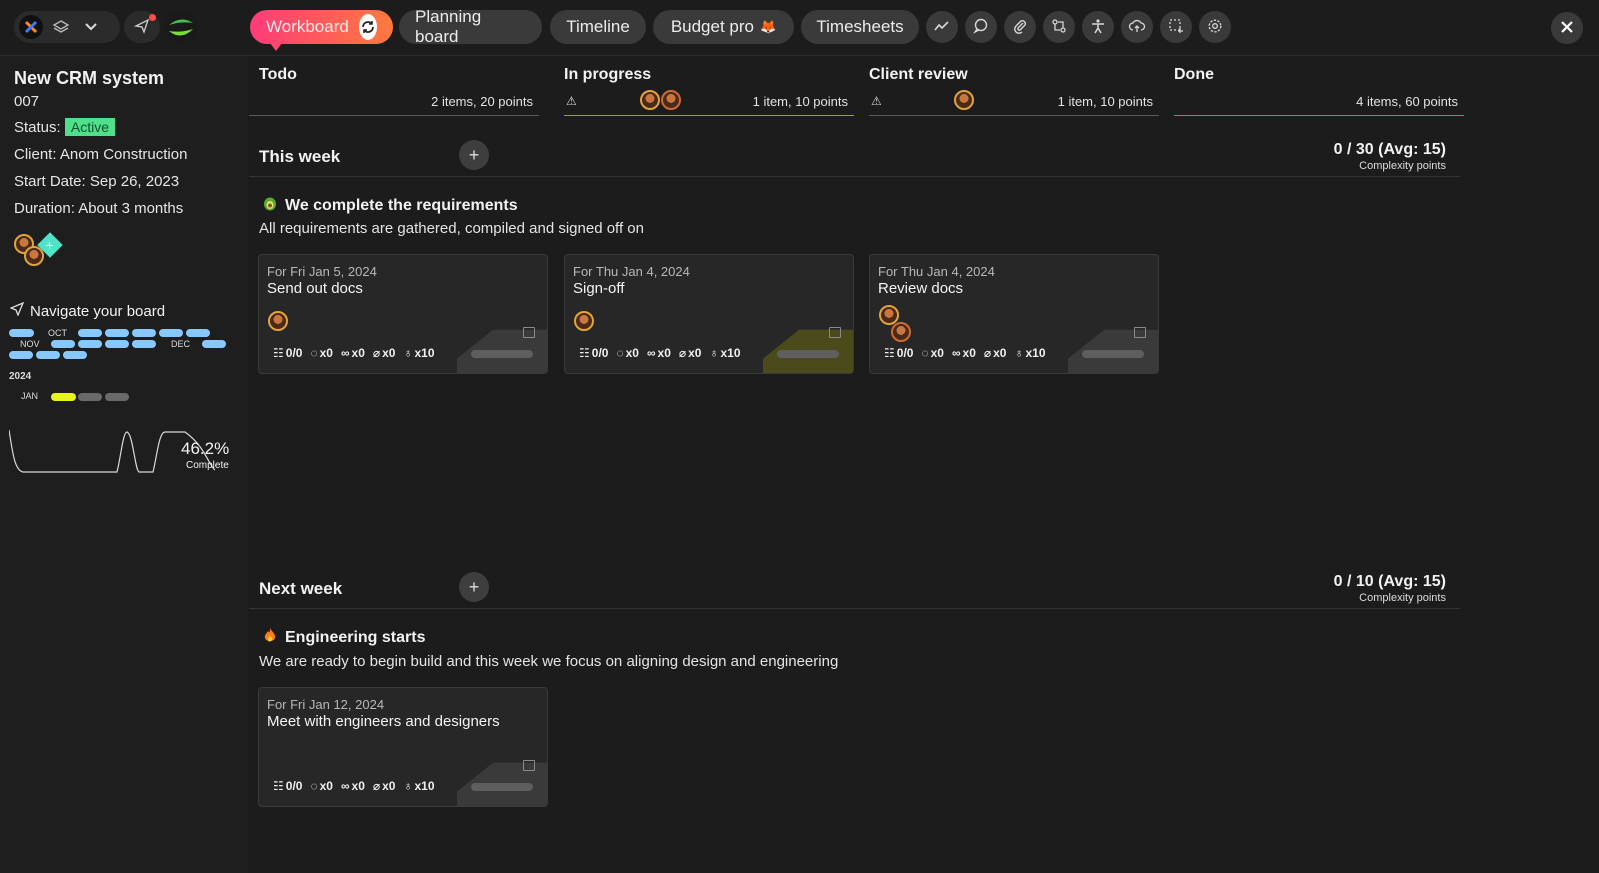 This screenshot has height=873, width=1599. What do you see at coordinates (30, 344) in the screenshot?
I see `month-label-nov: NOV` at bounding box center [30, 344].